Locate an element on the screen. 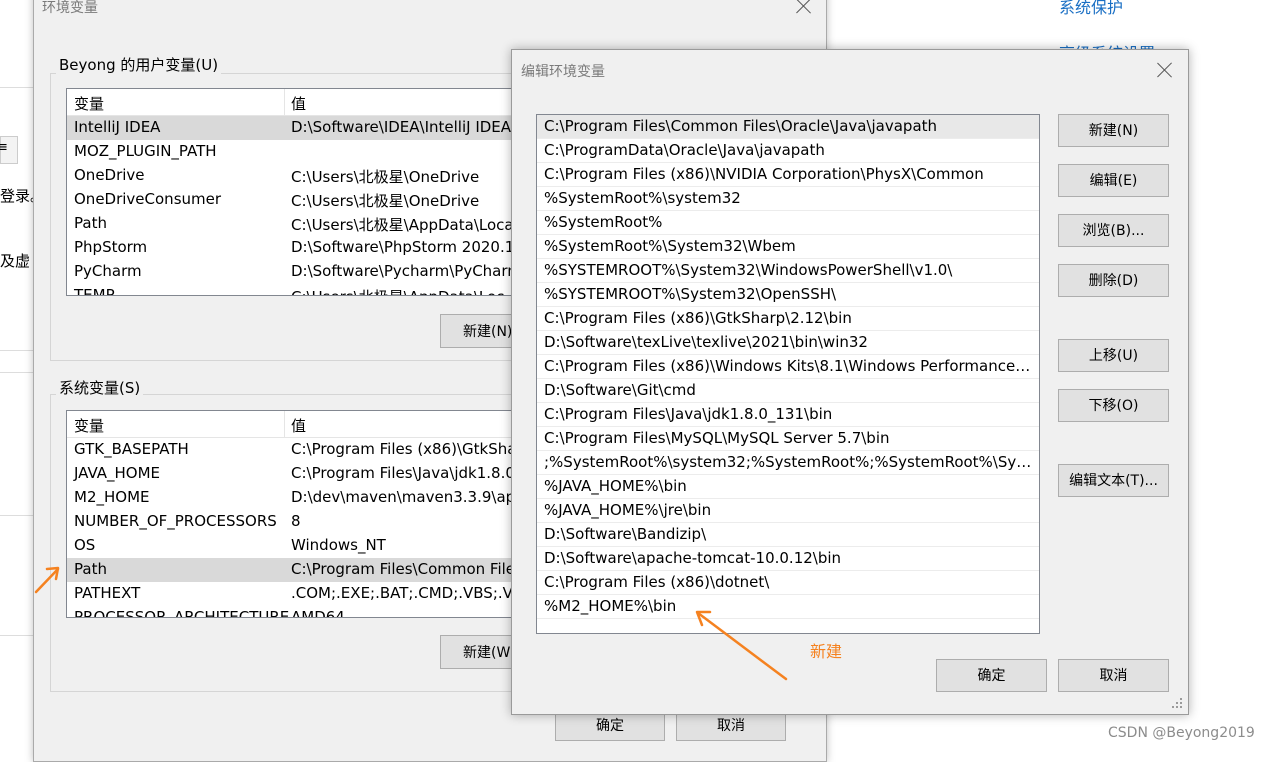 Image resolution: width=1275 pixels, height=762 pixels. row-variable: OneDrive is located at coordinates (109, 175).